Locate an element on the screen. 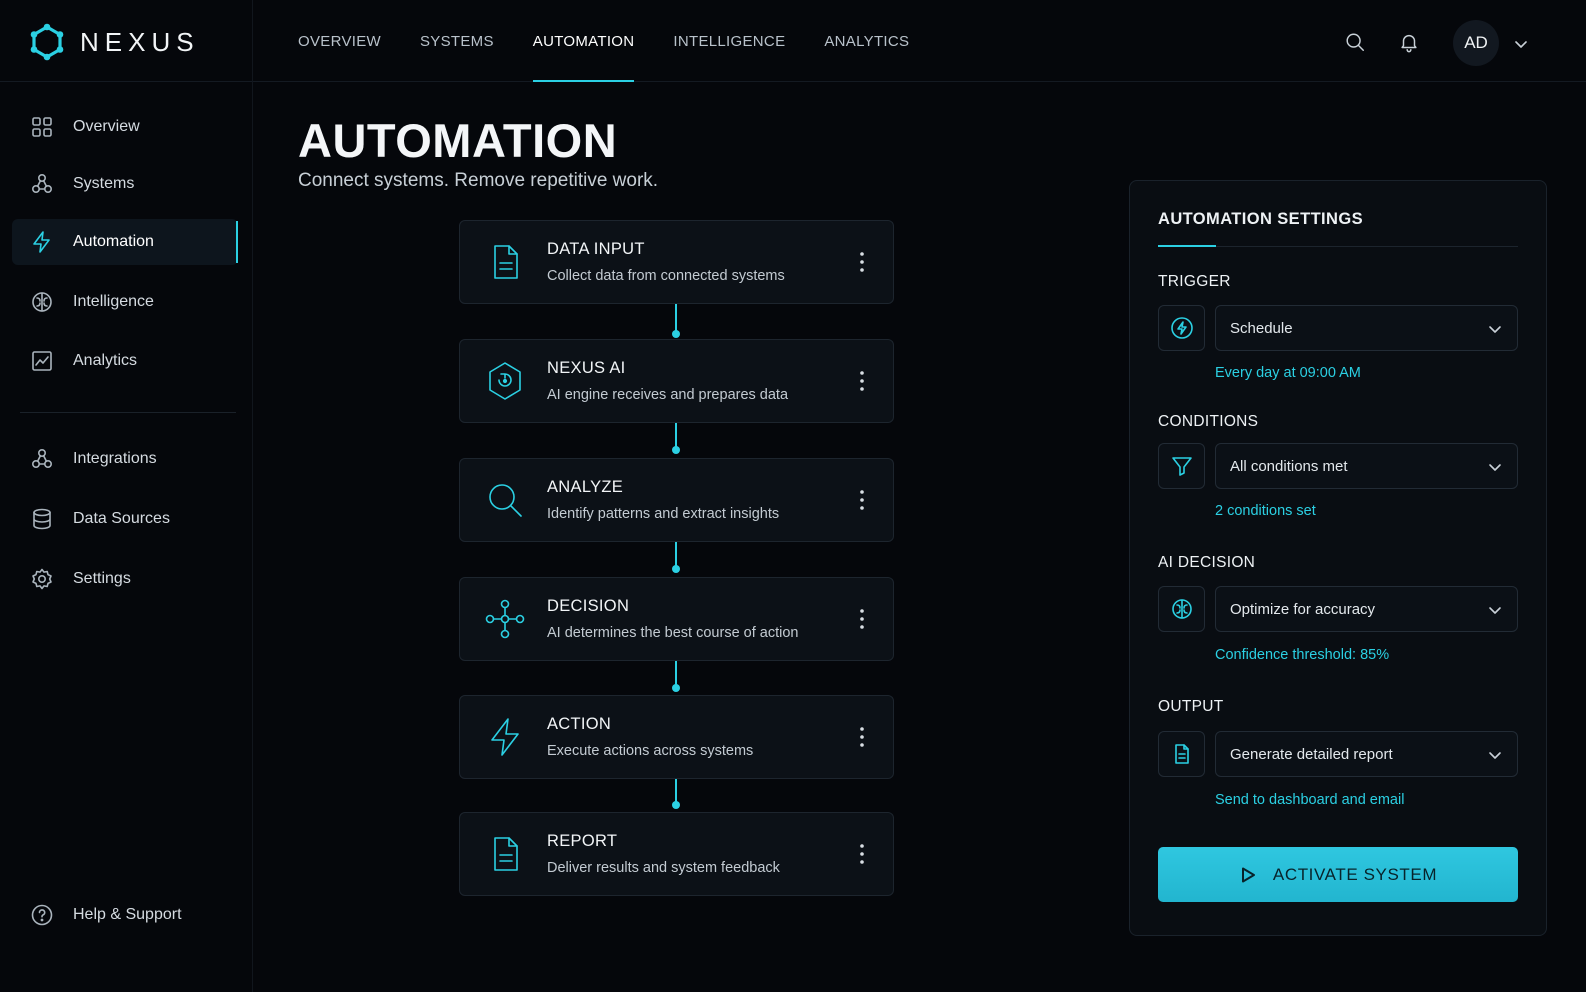 This screenshot has width=1586, height=992. topnav-automation: AUTOMATION is located at coordinates (583, 41).